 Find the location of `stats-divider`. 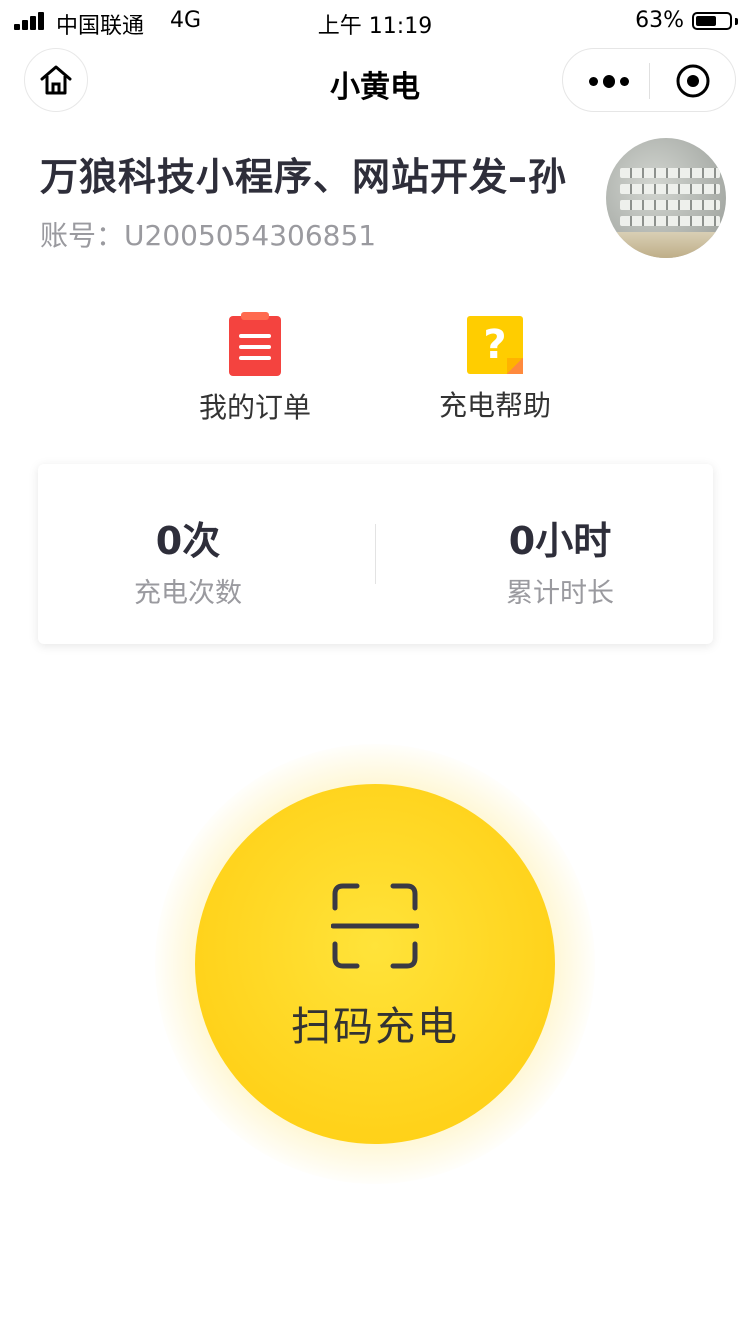

stats-divider is located at coordinates (375, 554).